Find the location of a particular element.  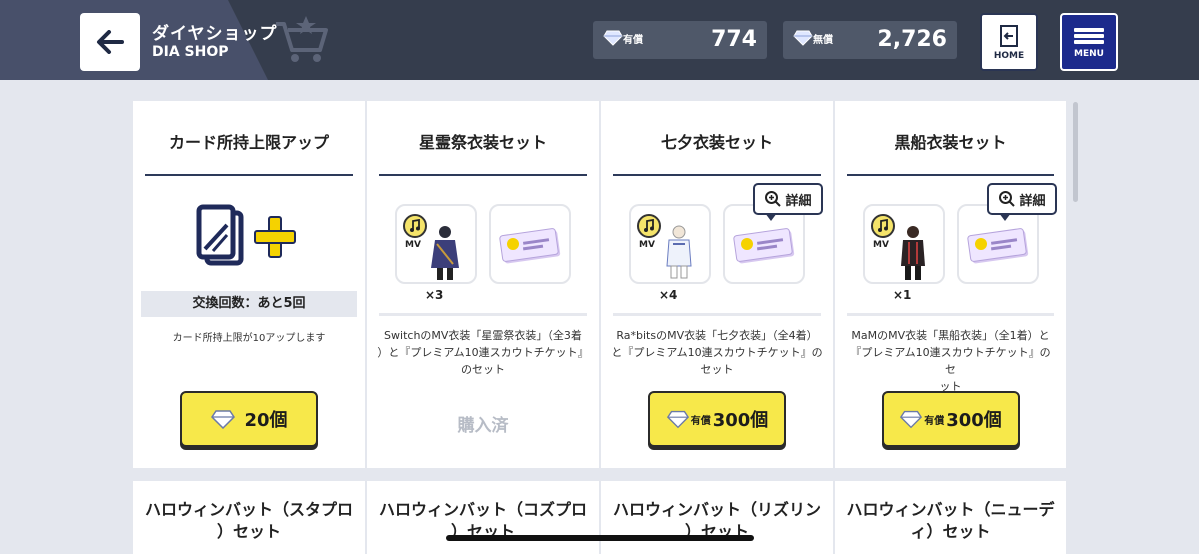

home-button: HOME is located at coordinates (1009, 42).